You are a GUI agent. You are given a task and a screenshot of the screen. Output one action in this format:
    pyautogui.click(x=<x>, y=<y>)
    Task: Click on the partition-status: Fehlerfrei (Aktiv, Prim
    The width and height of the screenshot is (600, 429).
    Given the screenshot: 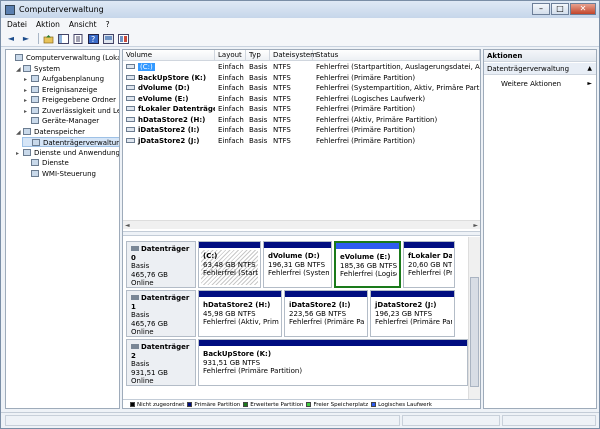 What is the action you would take?
    pyautogui.click(x=241, y=322)
    